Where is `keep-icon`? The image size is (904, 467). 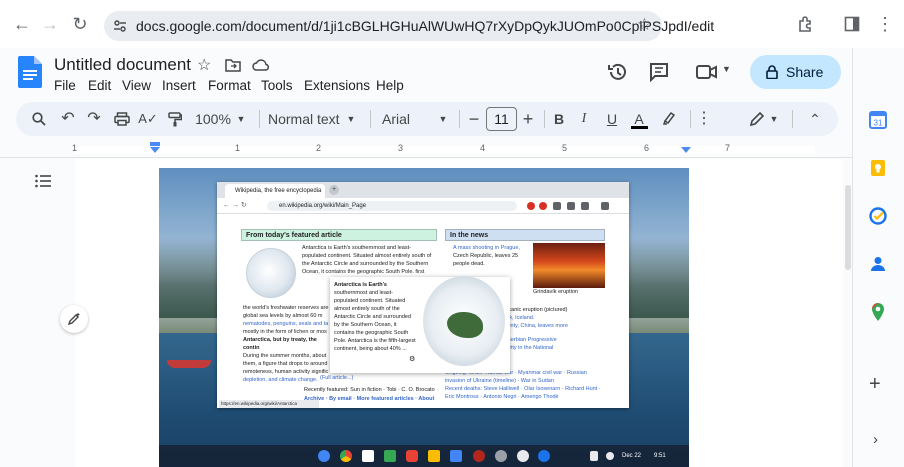 keep-icon is located at coordinates (878, 168).